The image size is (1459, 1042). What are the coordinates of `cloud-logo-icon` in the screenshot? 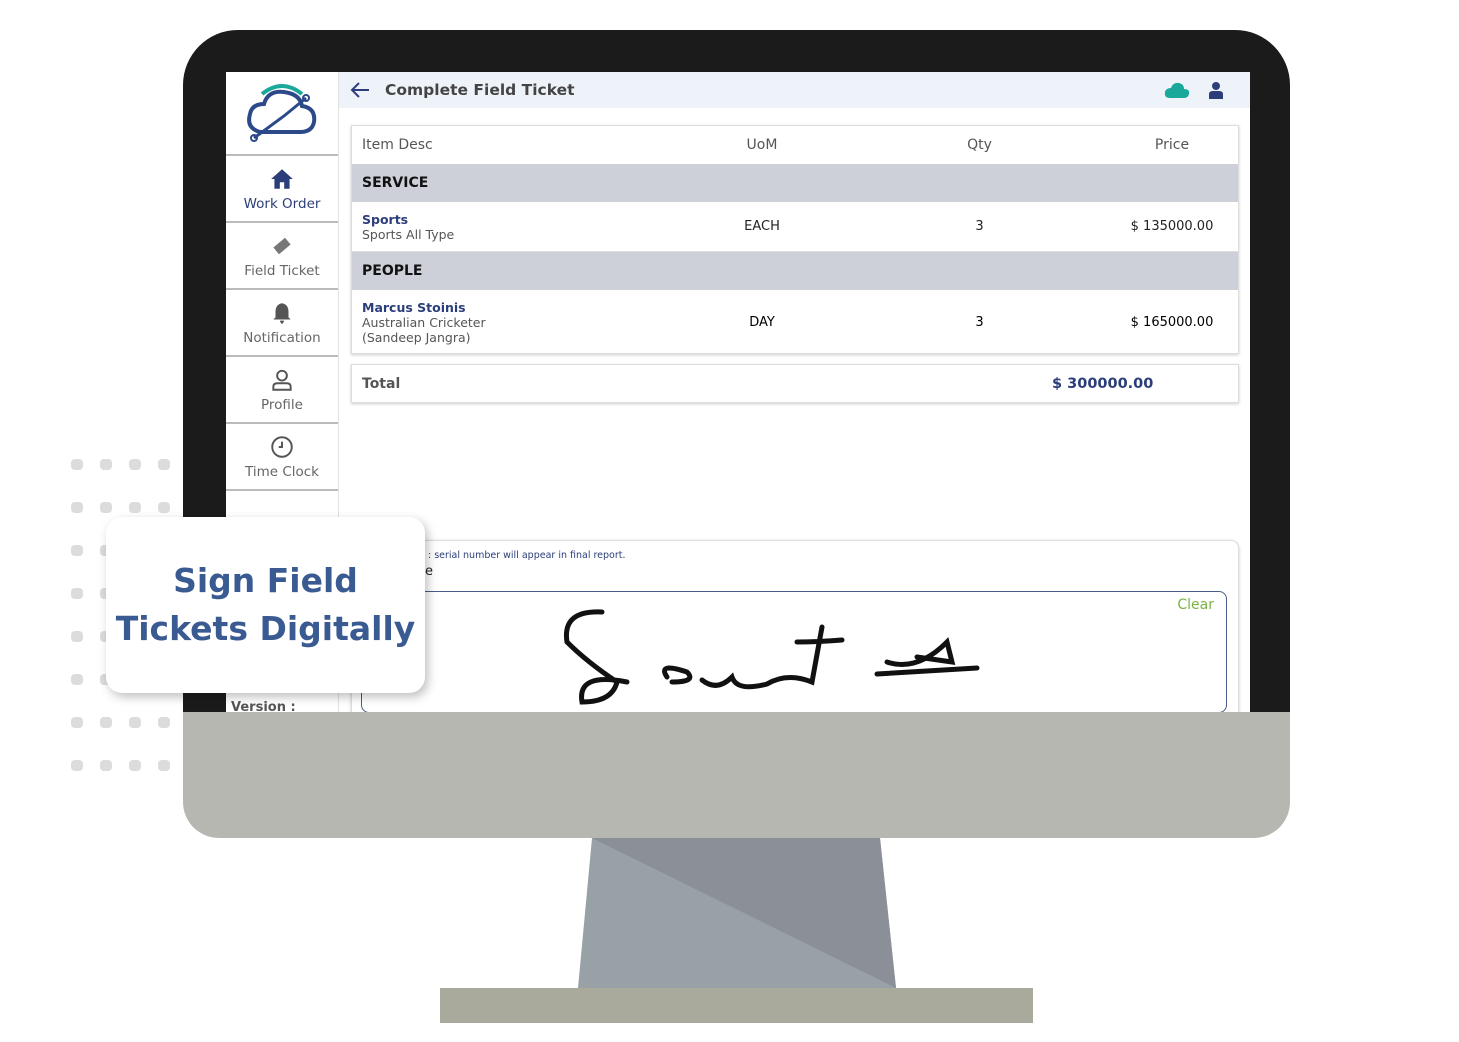 It's located at (282, 113).